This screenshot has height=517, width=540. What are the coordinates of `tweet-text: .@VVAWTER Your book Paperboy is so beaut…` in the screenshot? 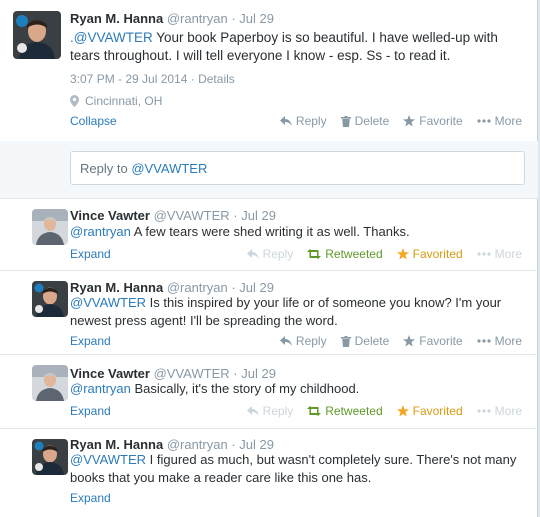 It's located at (300, 47).